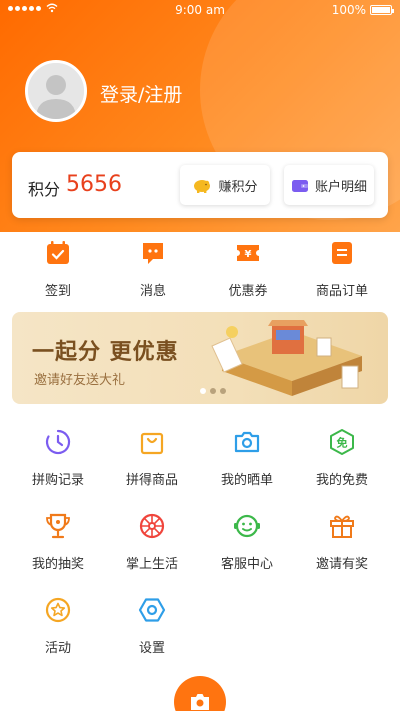 This screenshot has height=711, width=400. I want to click on quick-item-label: 商品订单, so click(341, 291).